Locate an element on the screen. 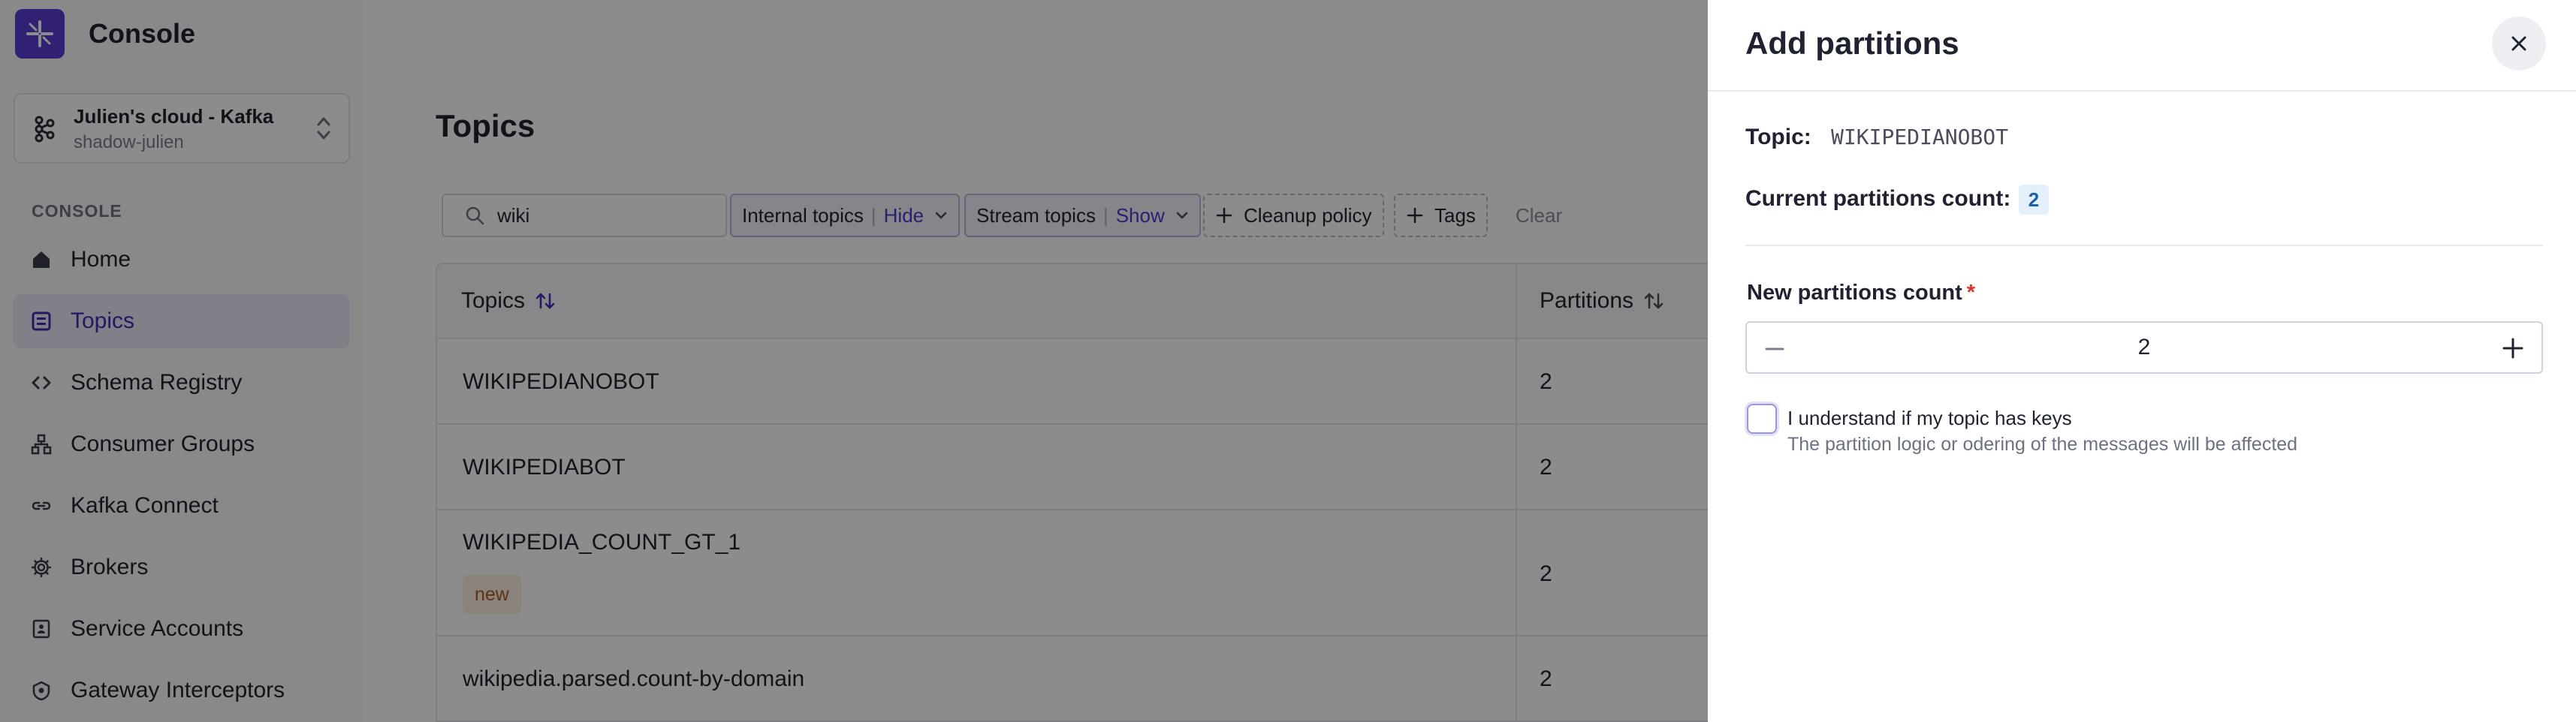 The width and height of the screenshot is (2576, 722). checkbox-label: I understand if my topic has keys is located at coordinates (1929, 418).